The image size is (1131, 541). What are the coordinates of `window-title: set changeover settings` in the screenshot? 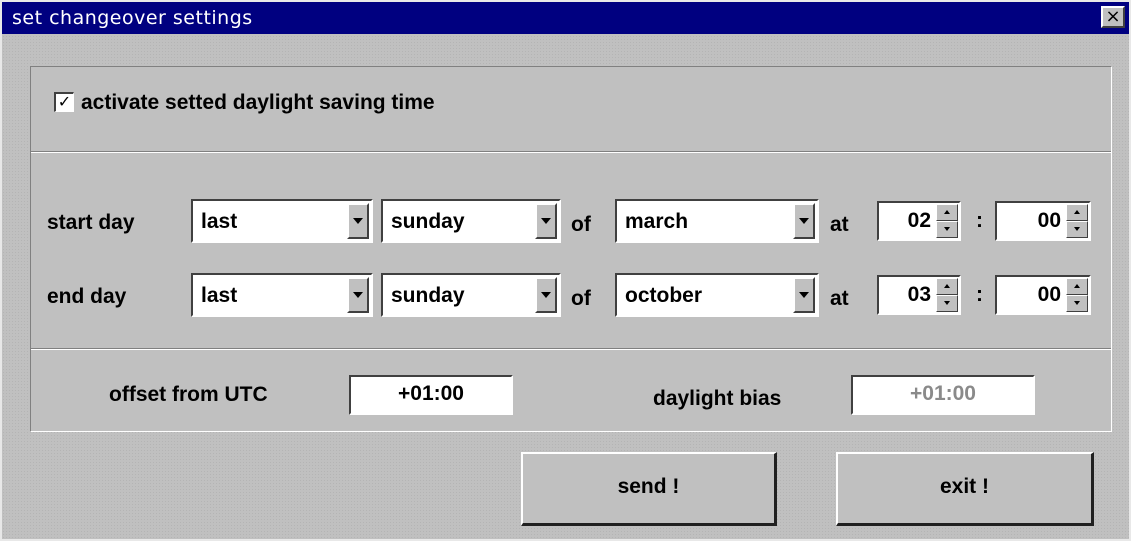 It's located at (132, 18).